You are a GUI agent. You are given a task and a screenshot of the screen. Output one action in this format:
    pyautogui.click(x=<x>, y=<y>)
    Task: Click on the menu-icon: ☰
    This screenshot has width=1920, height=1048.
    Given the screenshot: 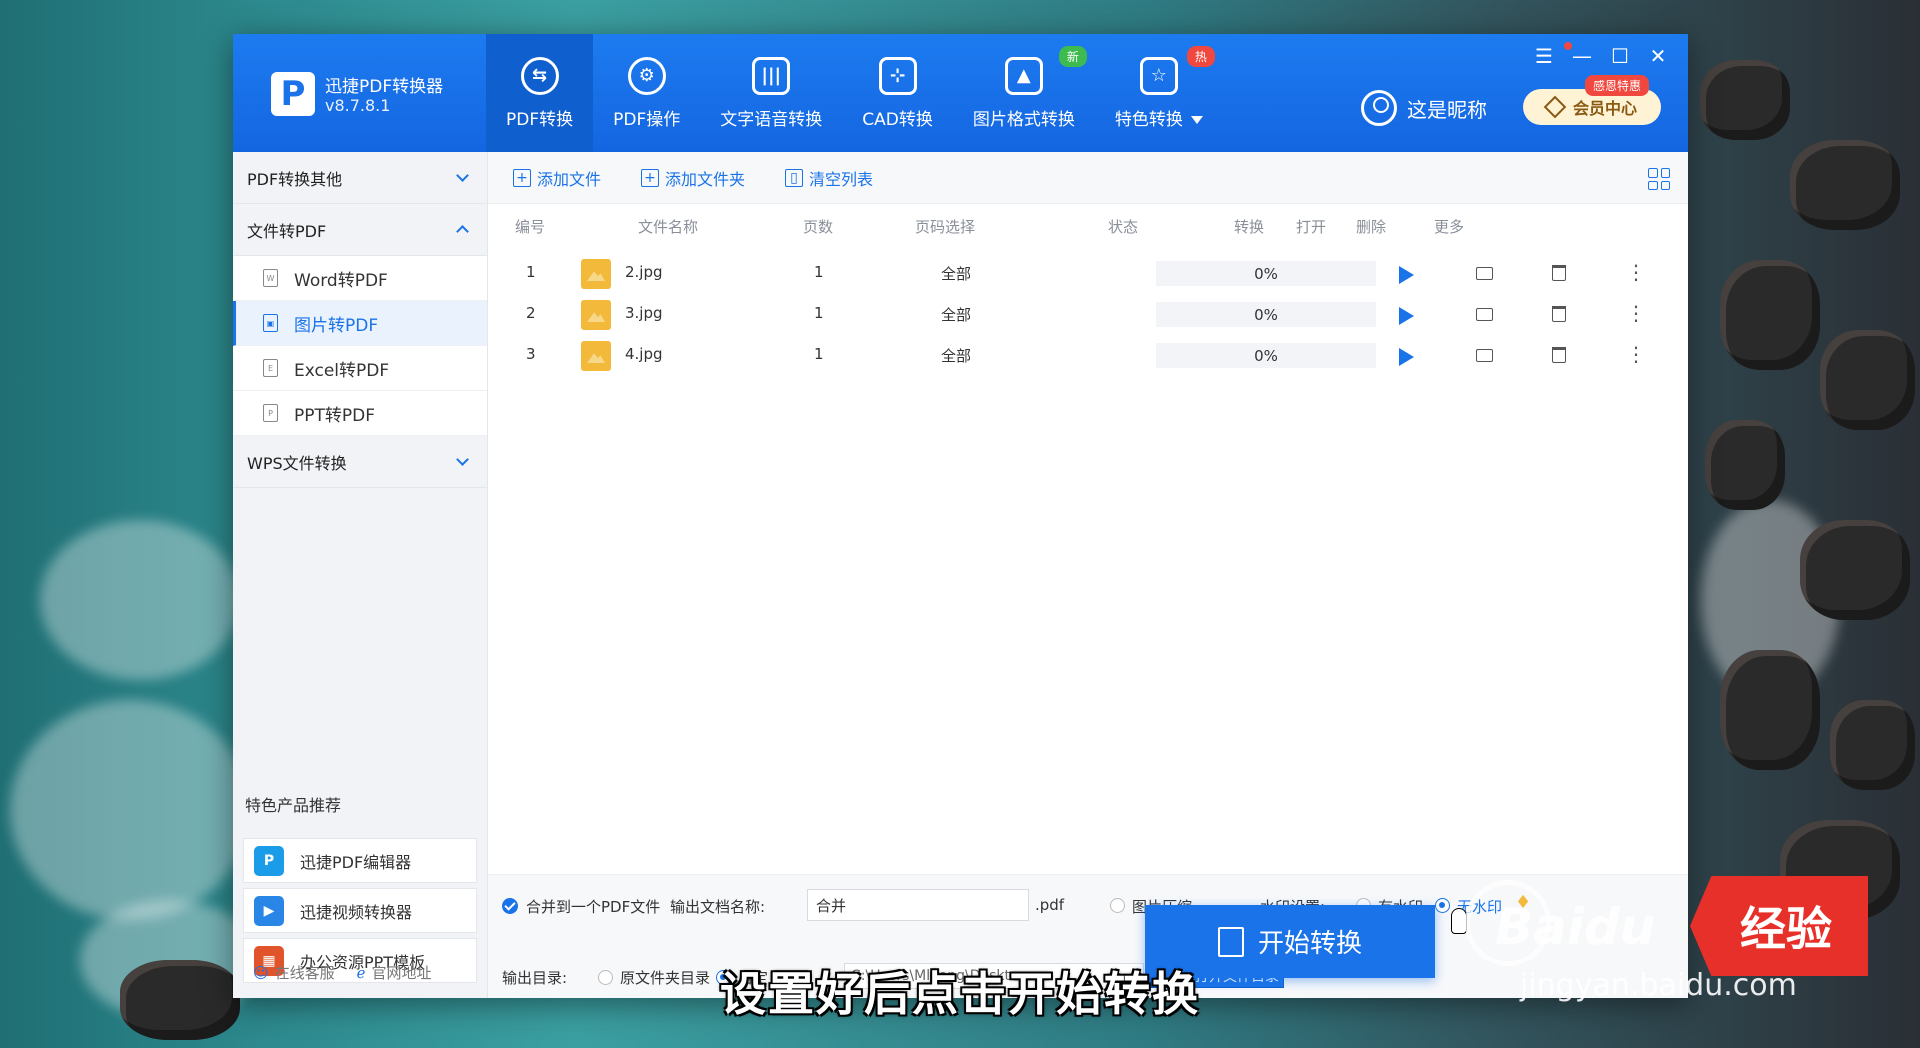 What is the action you would take?
    pyautogui.click(x=1544, y=56)
    